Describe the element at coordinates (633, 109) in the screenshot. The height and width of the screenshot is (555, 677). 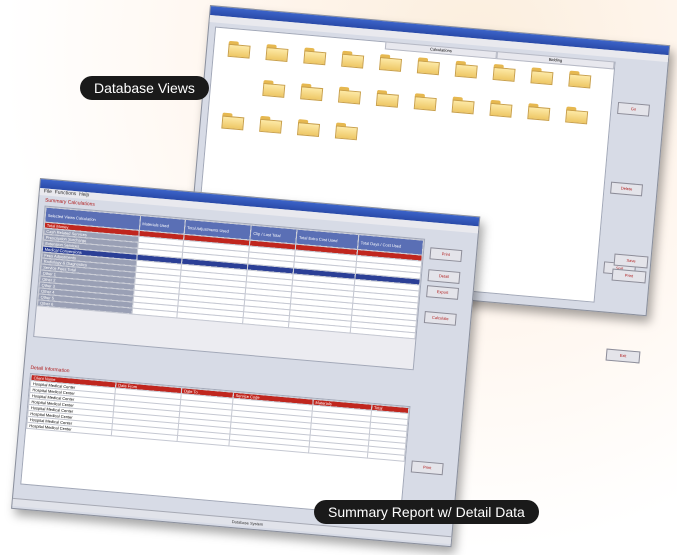
I see `go-button: Go` at that location.